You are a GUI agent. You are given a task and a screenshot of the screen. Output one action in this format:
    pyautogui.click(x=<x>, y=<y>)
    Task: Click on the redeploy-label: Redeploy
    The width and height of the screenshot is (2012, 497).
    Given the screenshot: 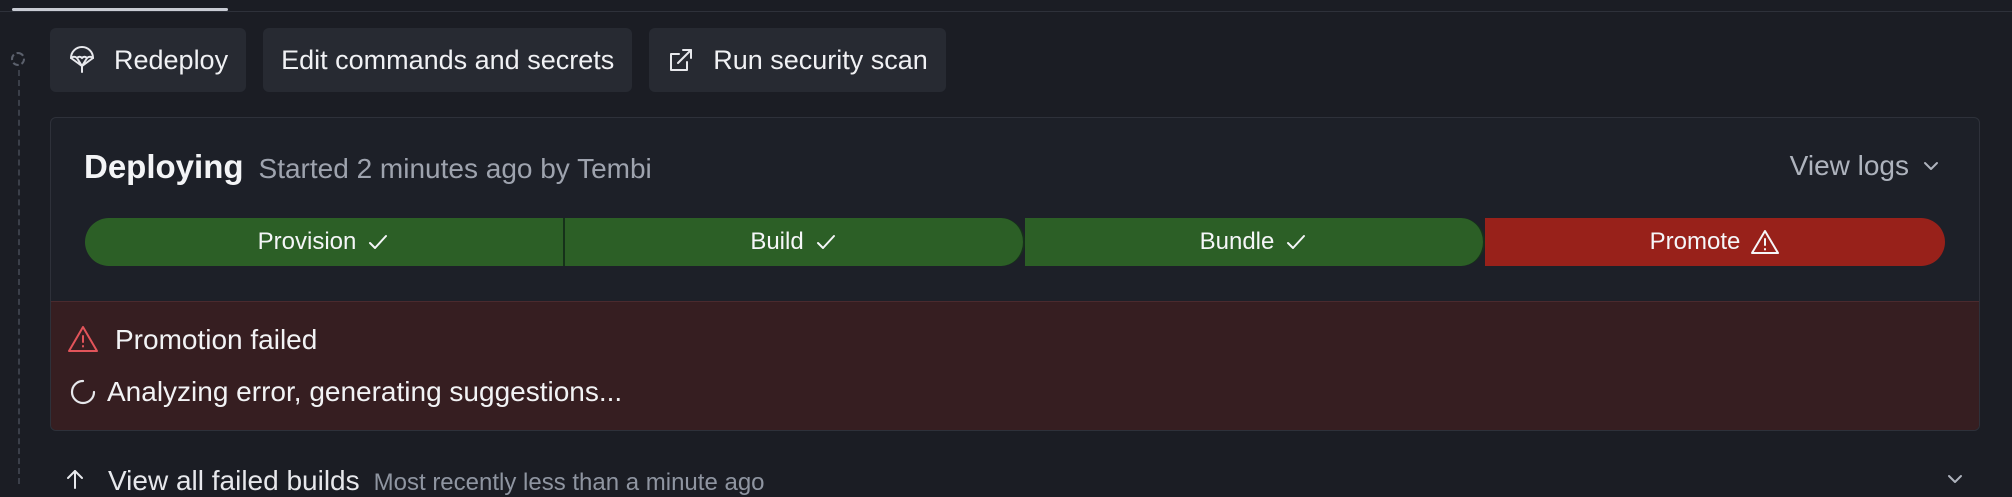 What is the action you would take?
    pyautogui.click(x=171, y=59)
    